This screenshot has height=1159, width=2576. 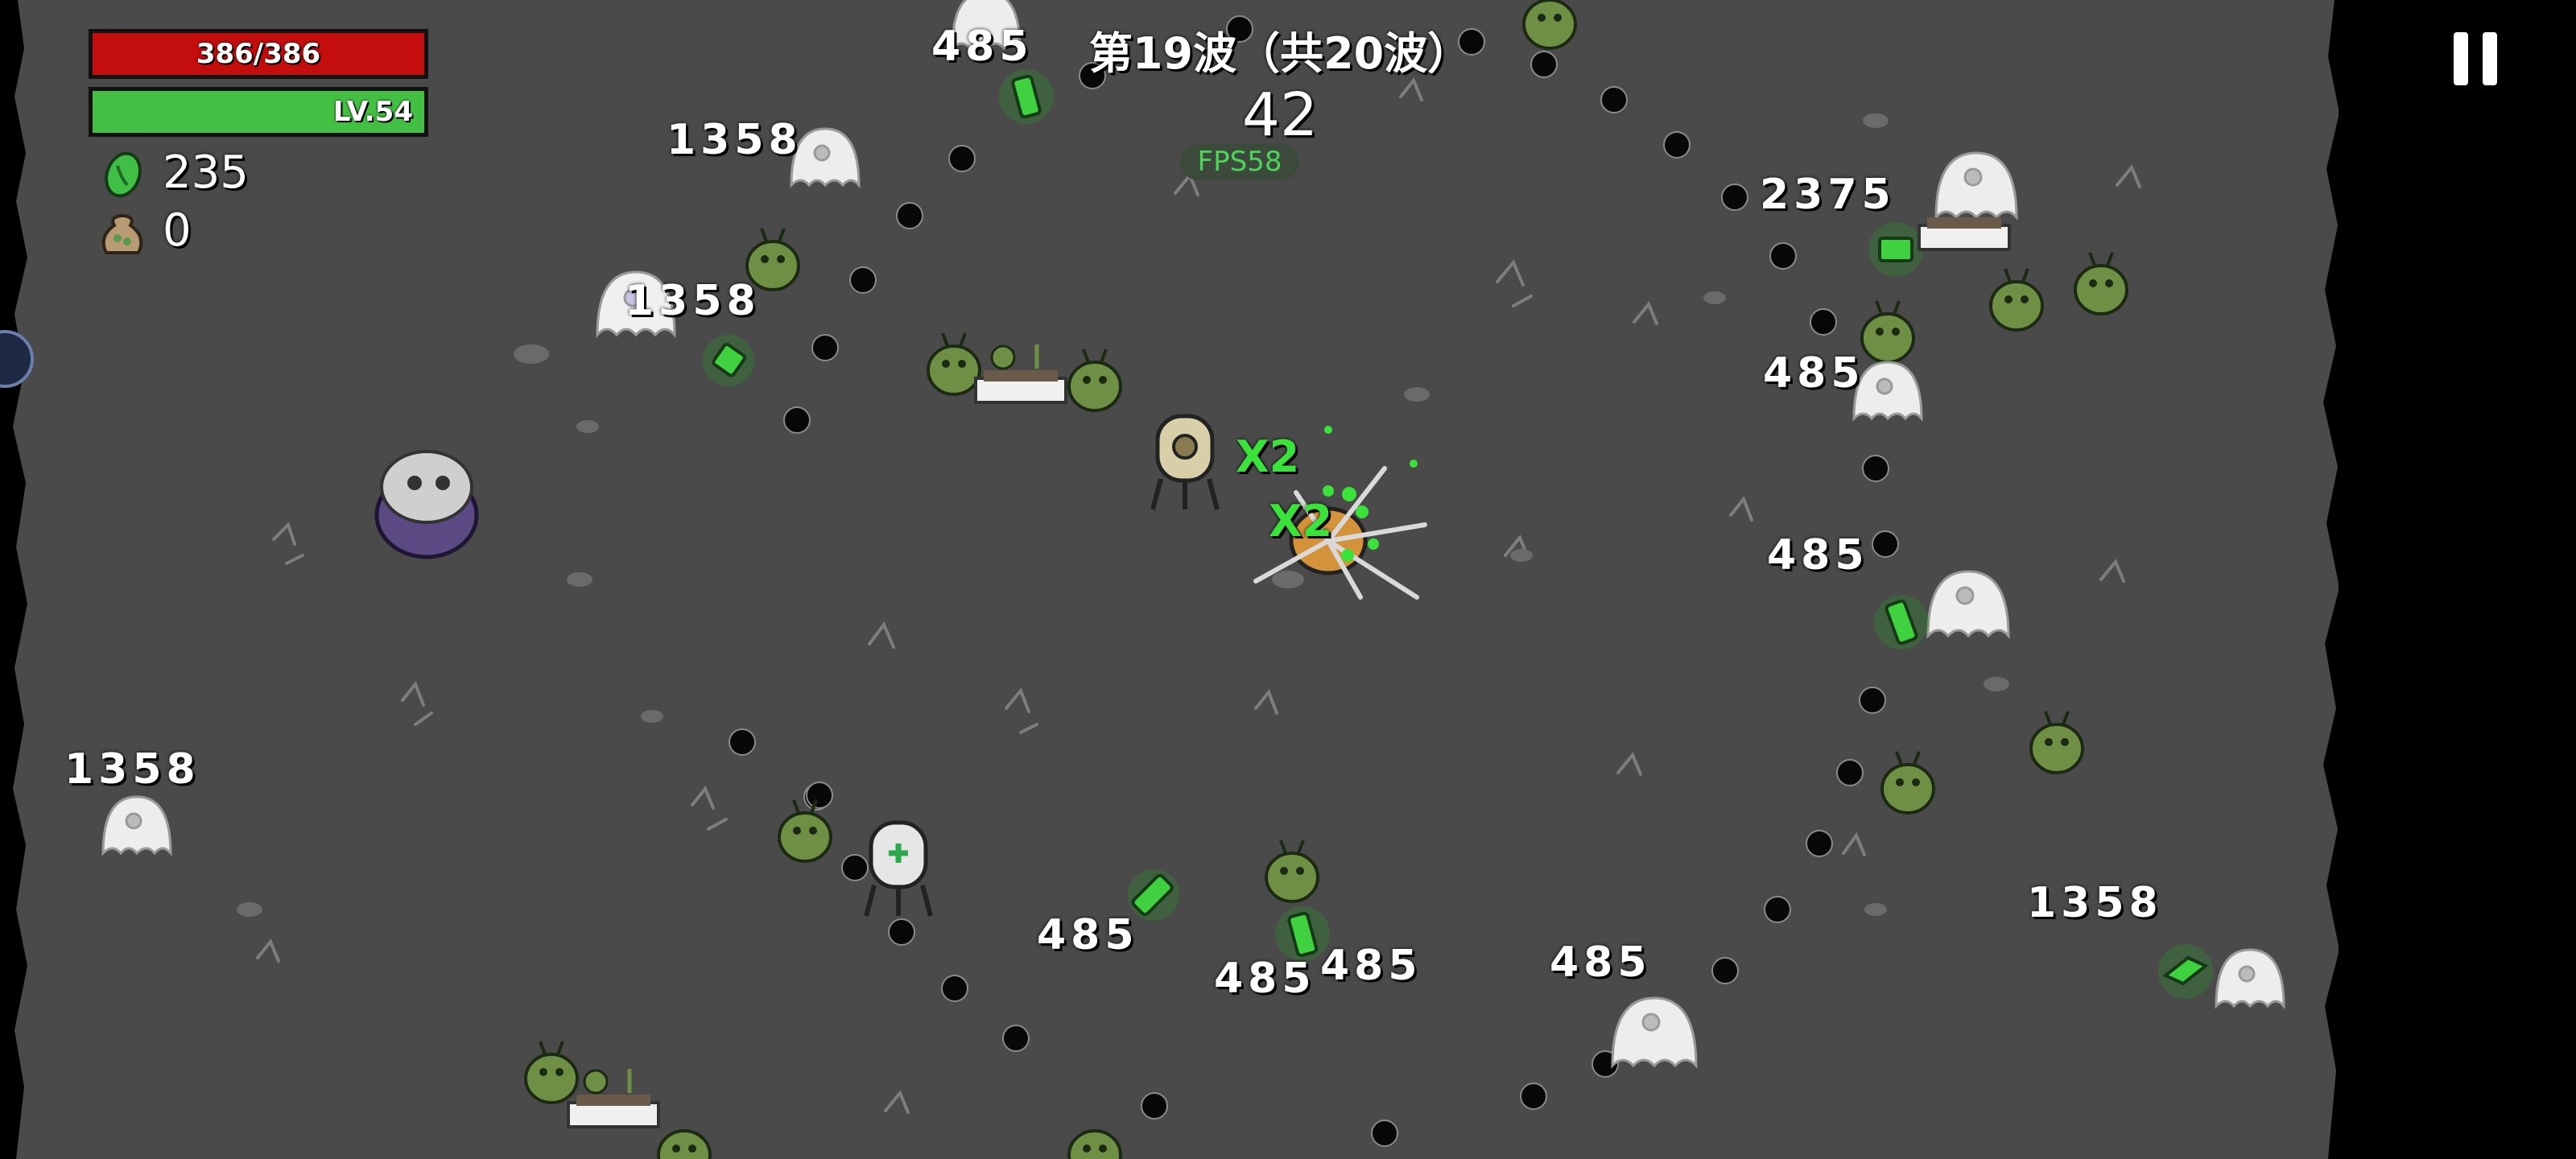 What do you see at coordinates (123, 174) in the screenshot?
I see `green-material-icon` at bounding box center [123, 174].